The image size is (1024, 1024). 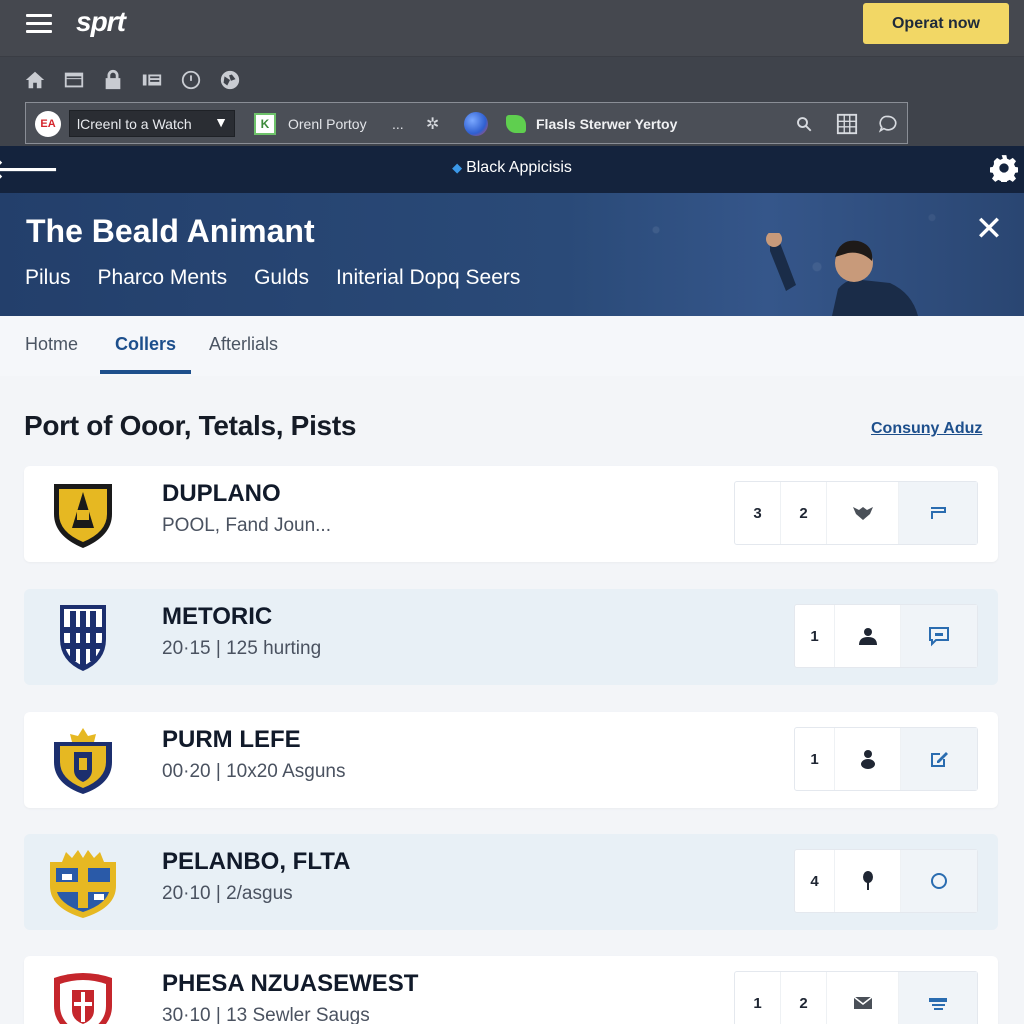 I want to click on bookmark-portoy: K Orenl Portoy, so click(x=310, y=124).